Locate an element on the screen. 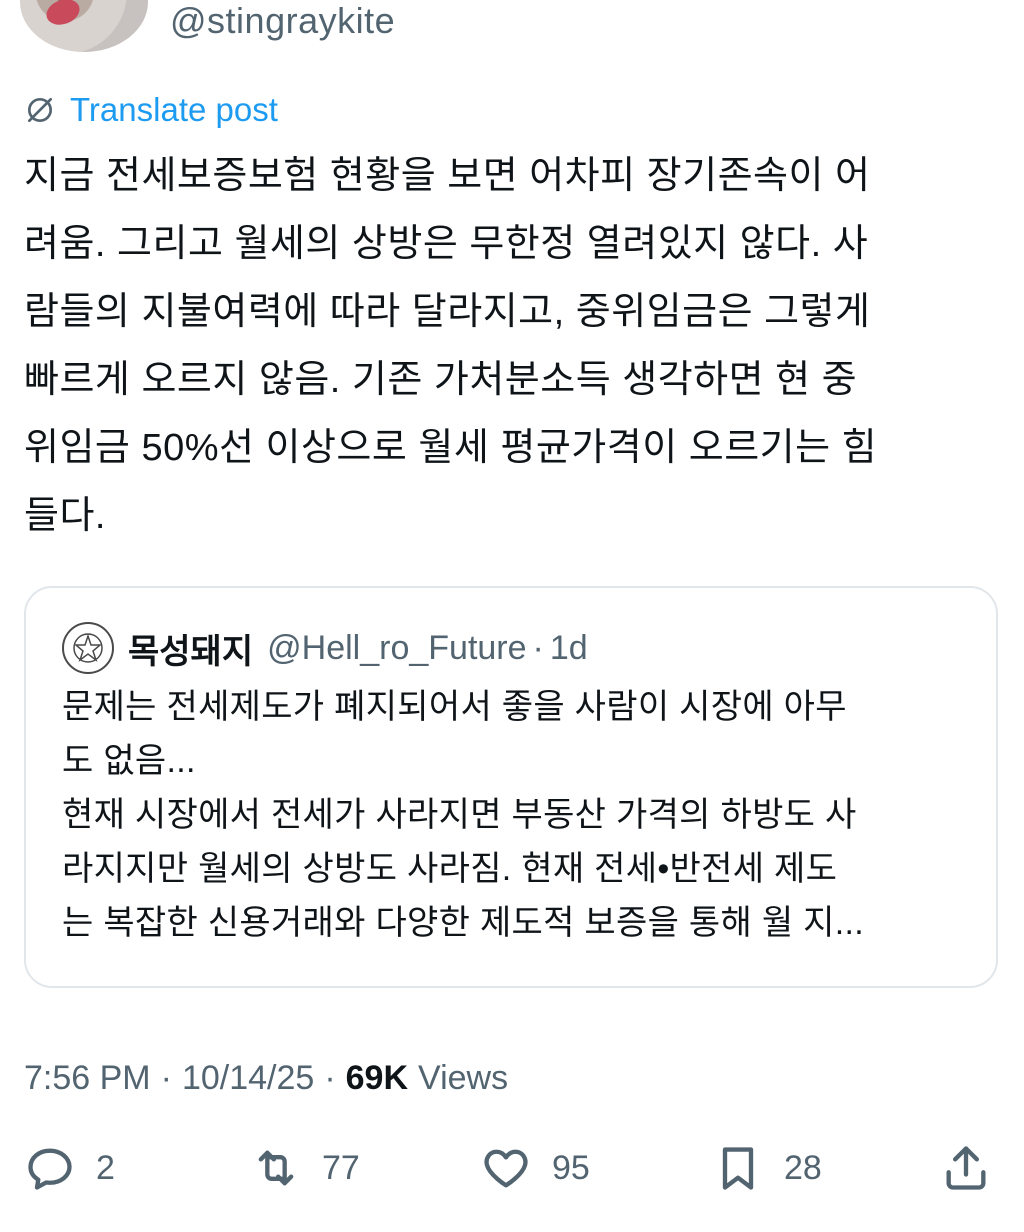  bookmark-icon is located at coordinates (738, 1168).